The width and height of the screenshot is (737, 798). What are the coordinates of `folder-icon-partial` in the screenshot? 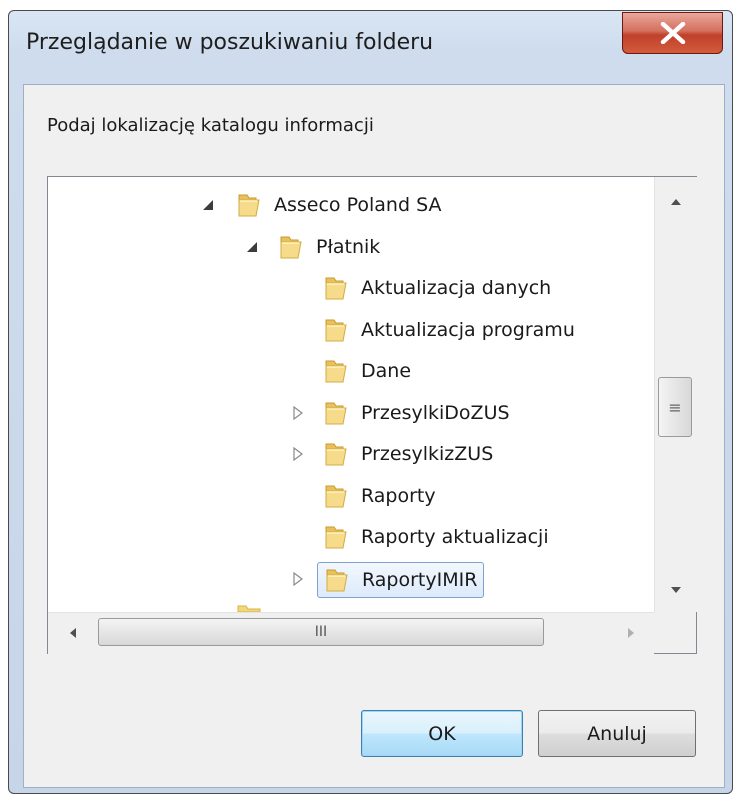 It's located at (249, 608).